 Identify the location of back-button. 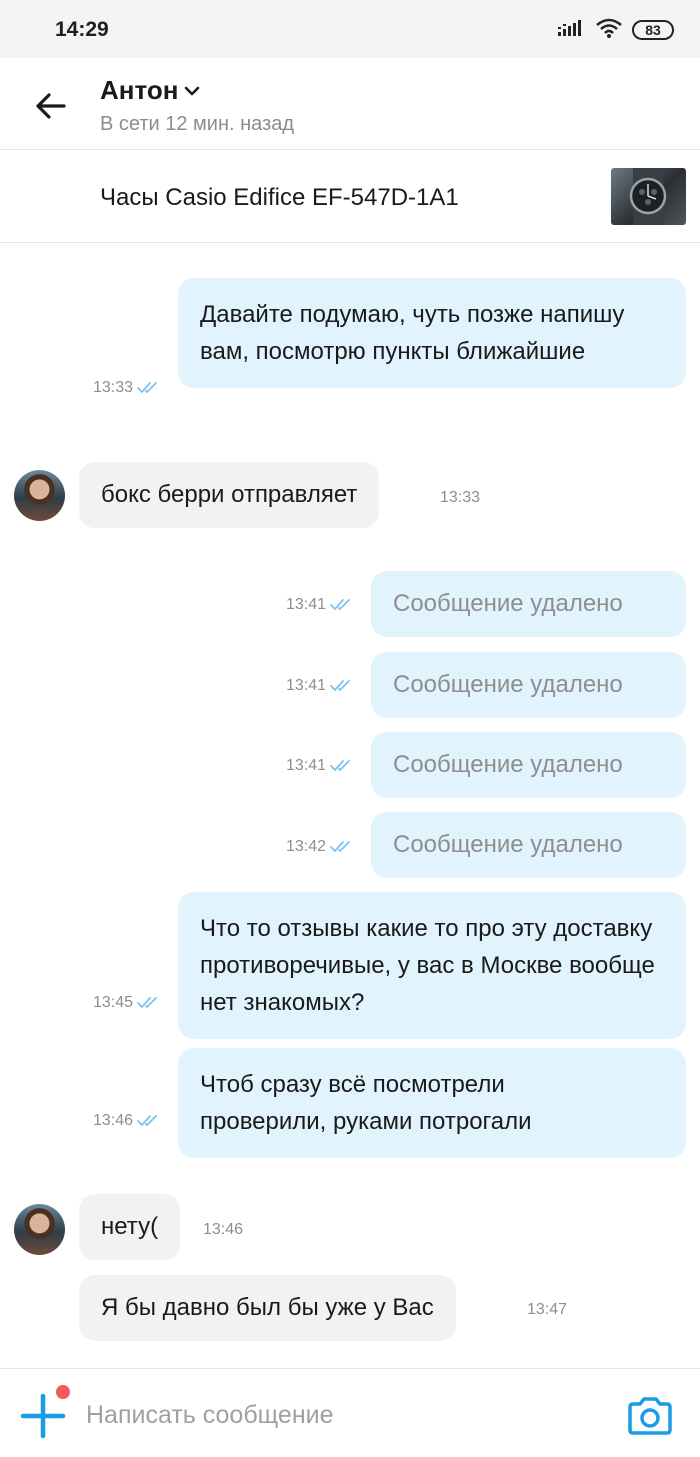
(50, 106).